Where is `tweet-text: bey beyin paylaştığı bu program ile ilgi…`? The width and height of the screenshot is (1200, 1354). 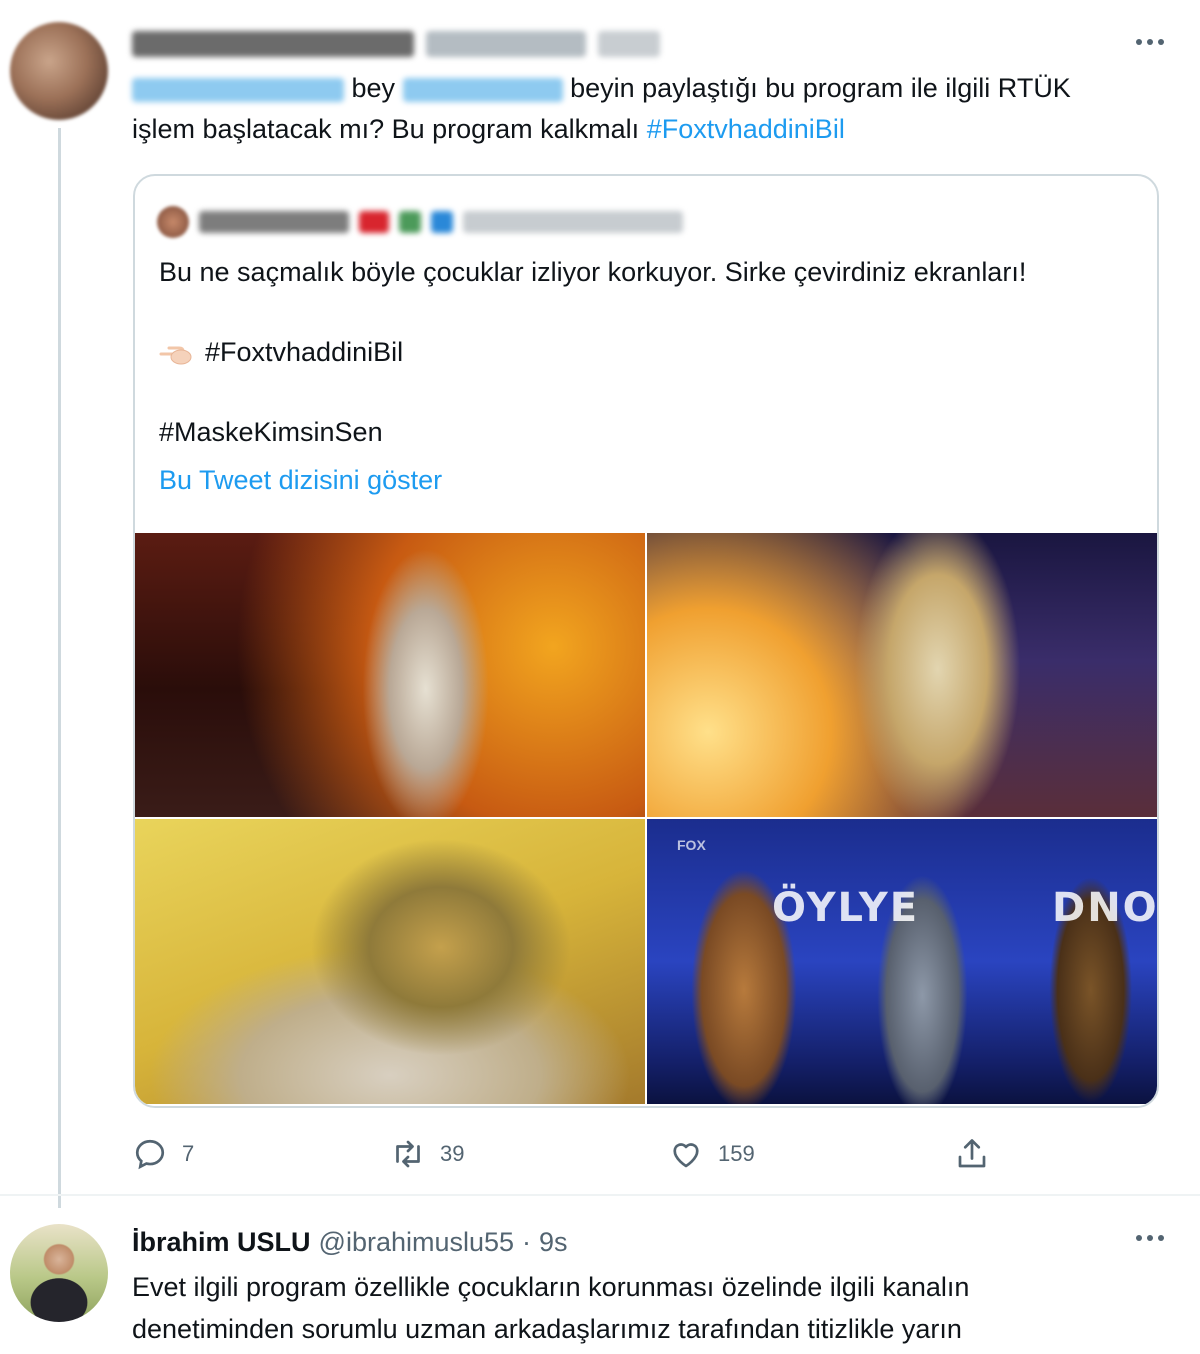 tweet-text: bey beyin paylaştığı bu program ile ilgi… is located at coordinates (652, 109).